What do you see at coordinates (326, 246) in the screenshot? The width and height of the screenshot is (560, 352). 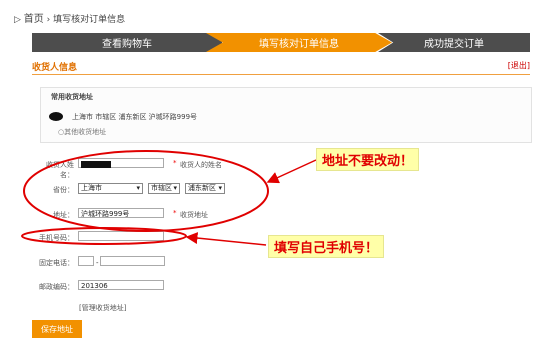 I see `mobile-annotation: 填写自己手机号！` at bounding box center [326, 246].